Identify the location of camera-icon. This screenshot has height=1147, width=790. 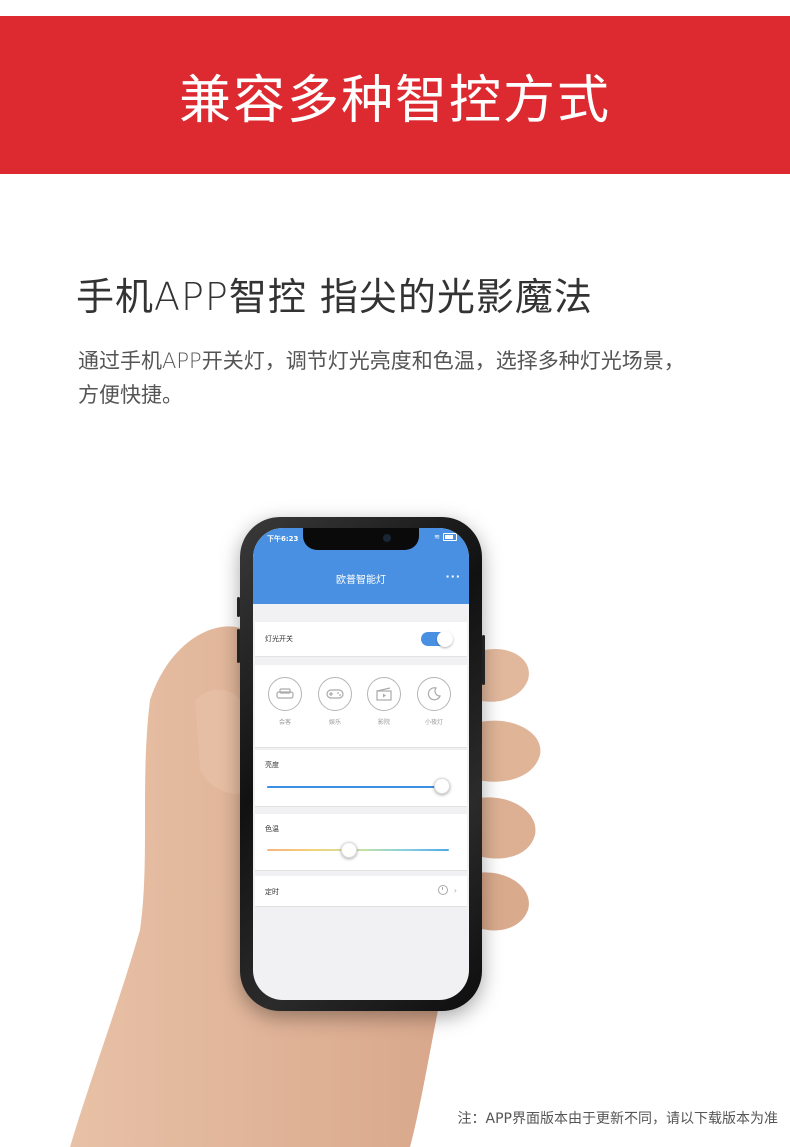
(387, 538).